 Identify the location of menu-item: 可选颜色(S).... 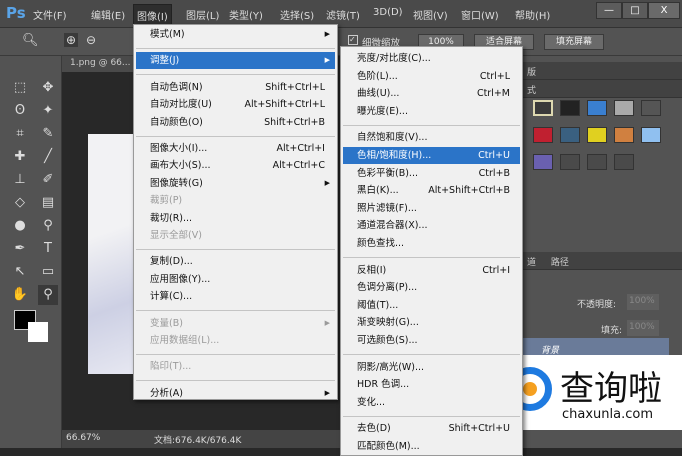
(431, 340).